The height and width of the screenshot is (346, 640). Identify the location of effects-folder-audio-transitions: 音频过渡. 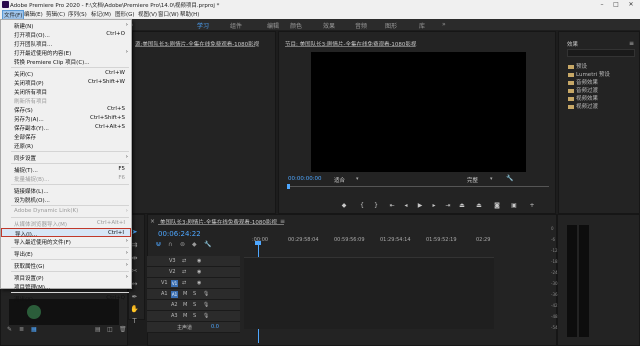
(583, 90).